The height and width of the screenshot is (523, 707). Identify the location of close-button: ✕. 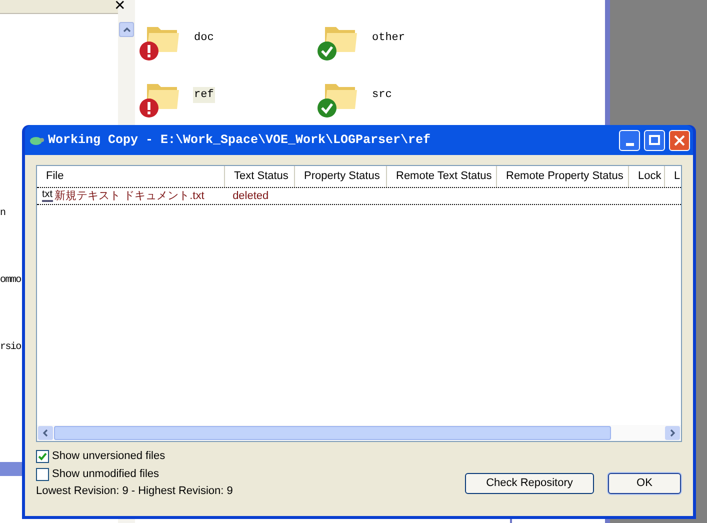
(120, 6).